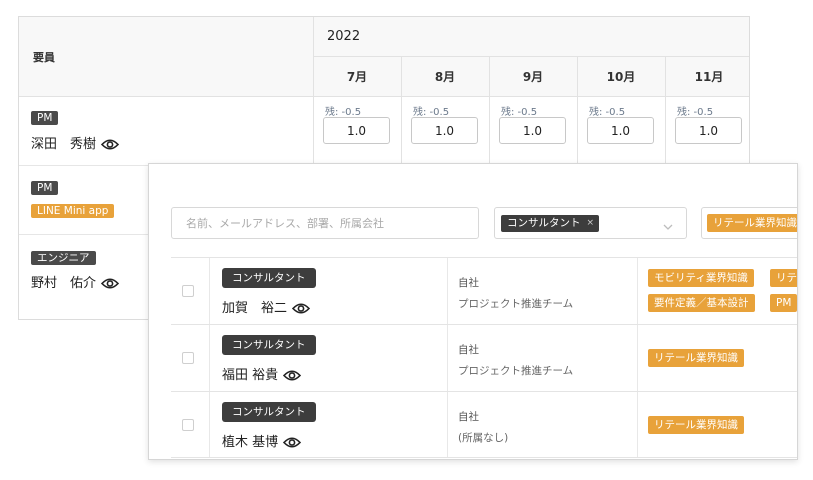  Describe the element at coordinates (709, 77) in the screenshot. I see `month-header: 11月` at that location.